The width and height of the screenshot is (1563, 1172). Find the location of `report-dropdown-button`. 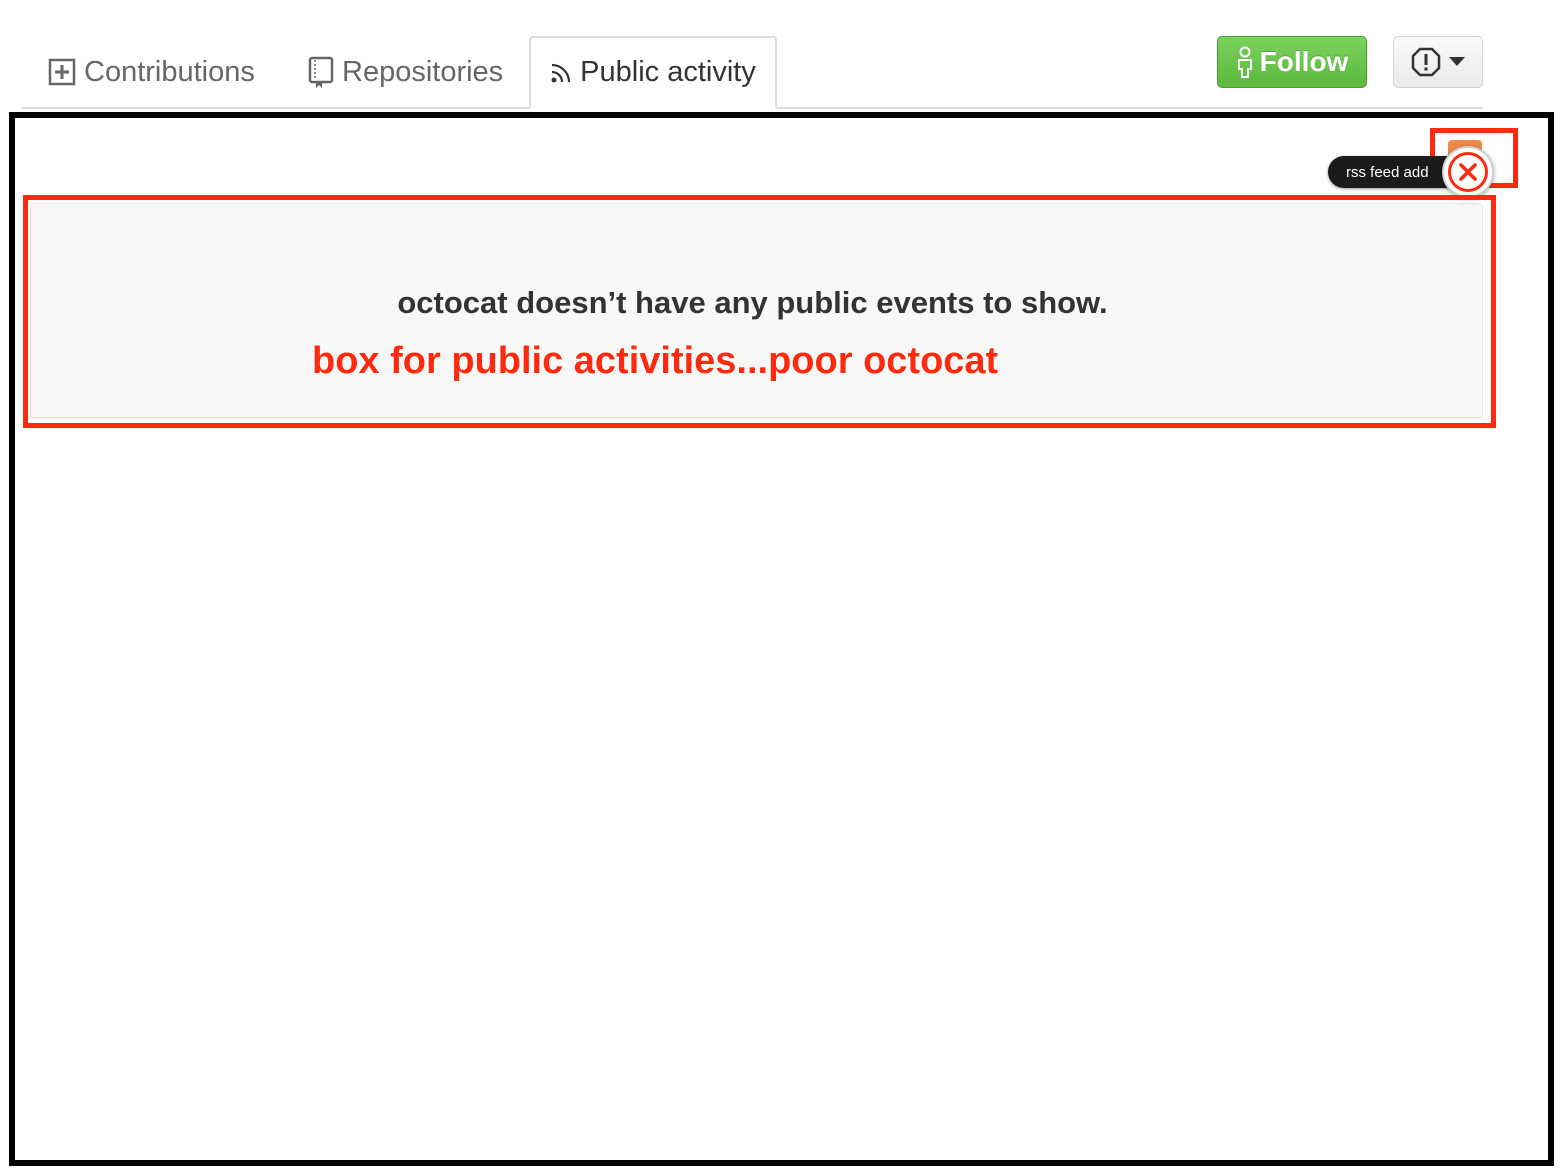

report-dropdown-button is located at coordinates (1438, 62).